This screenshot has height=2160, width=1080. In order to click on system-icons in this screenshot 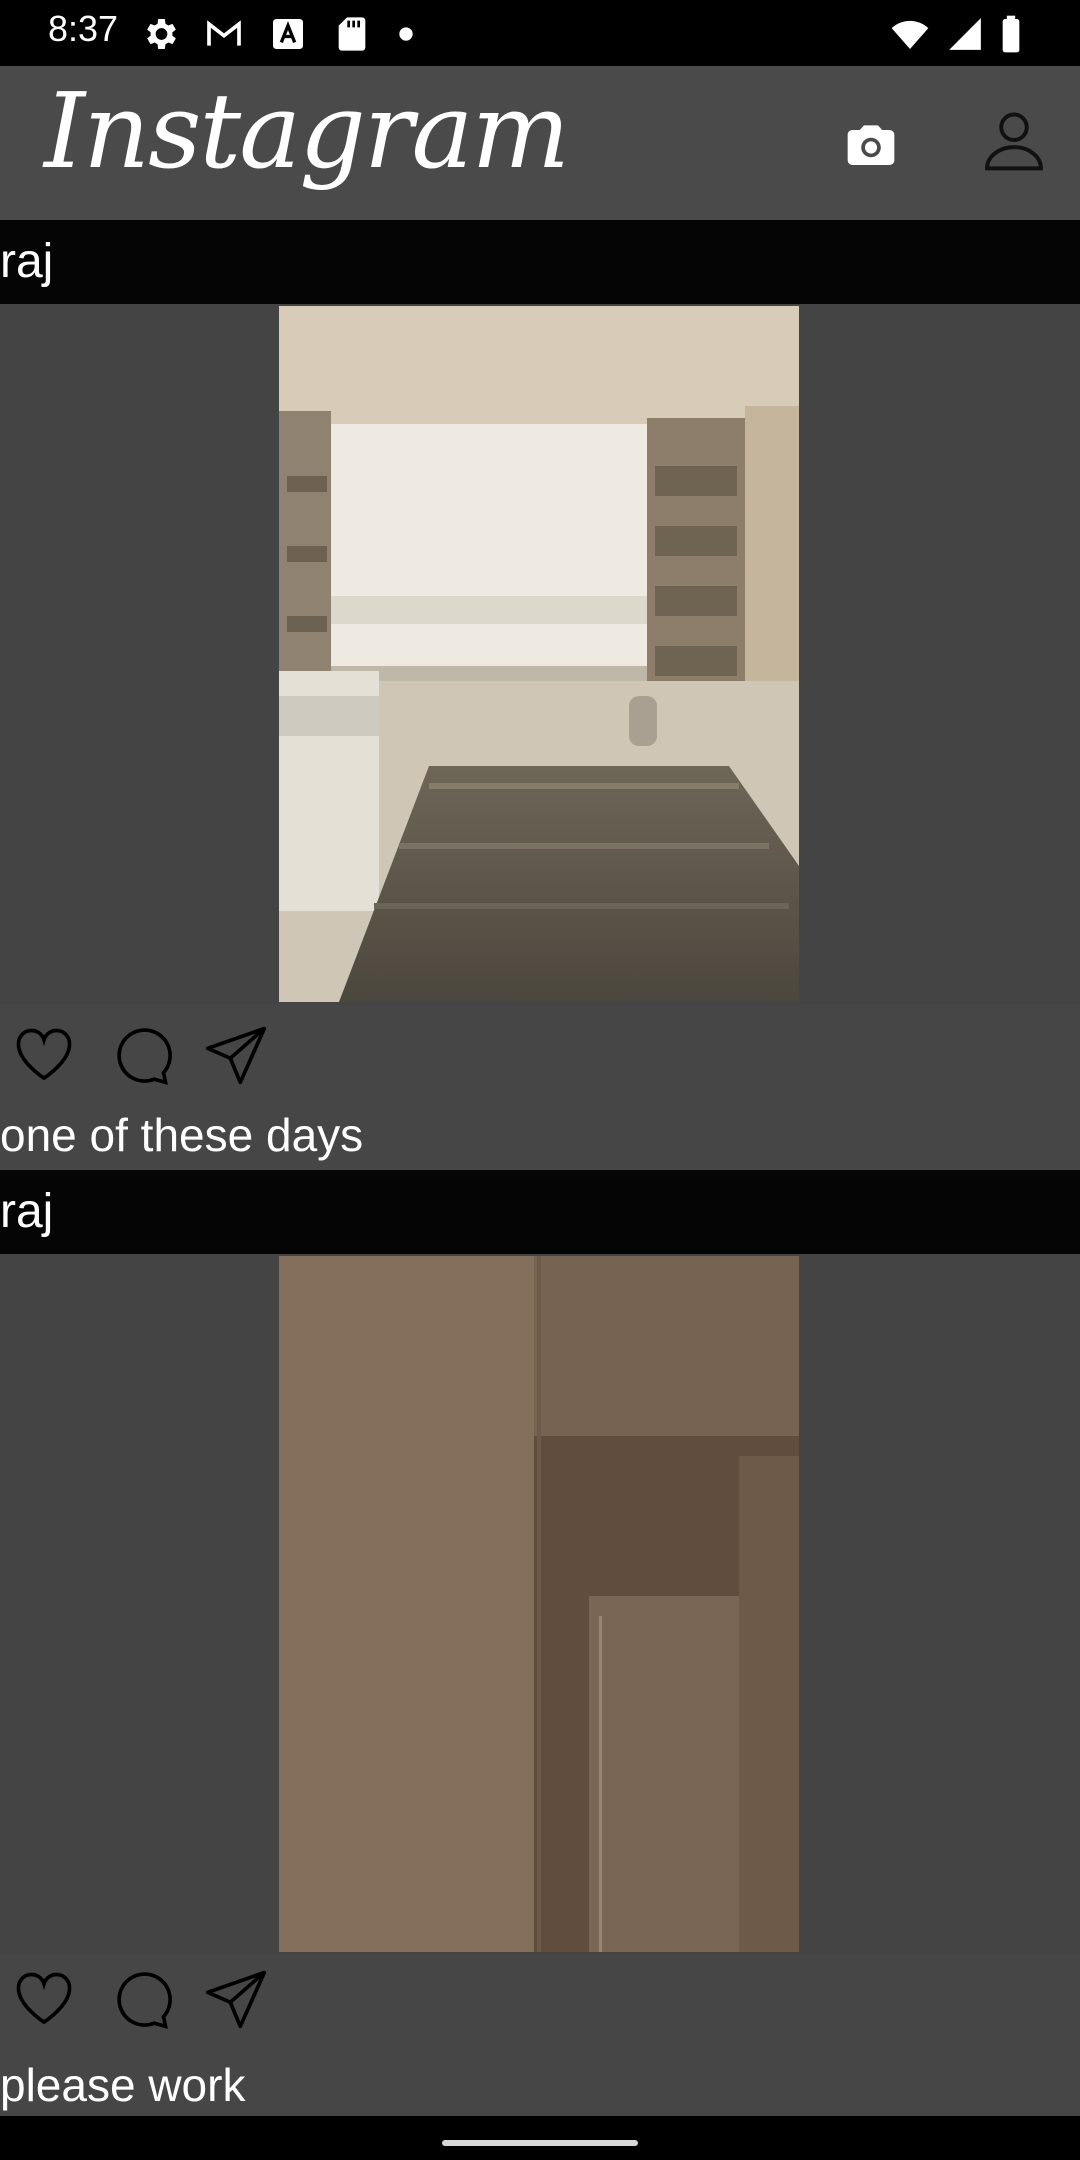, I will do `click(956, 34)`.